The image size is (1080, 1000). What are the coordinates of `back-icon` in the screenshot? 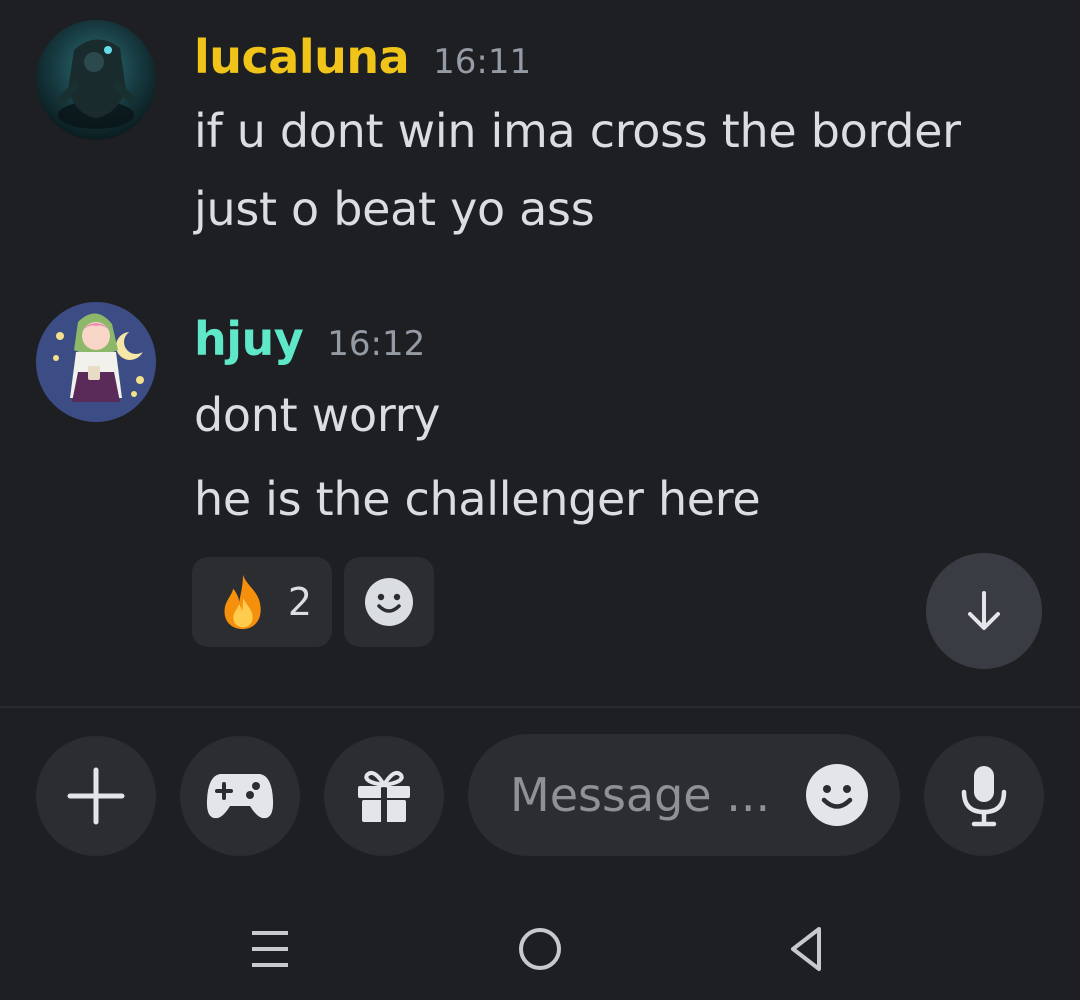 It's located at (806, 949).